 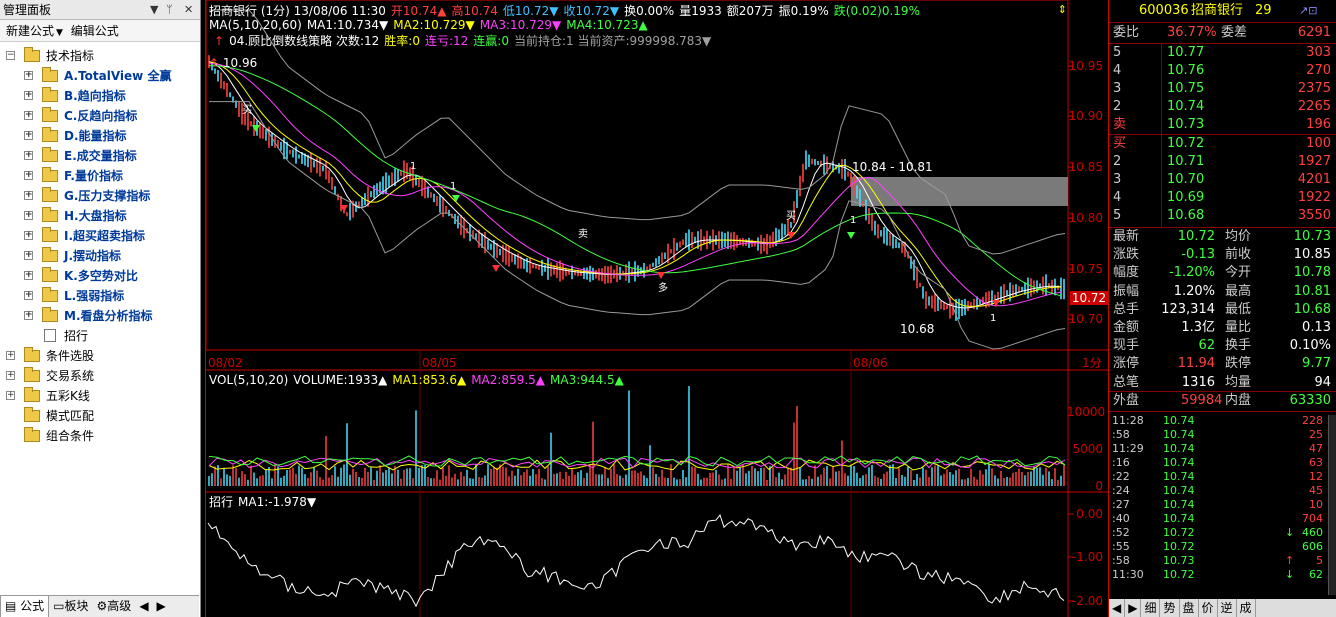 What do you see at coordinates (99, 376) in the screenshot?
I see `tree-item: + 交易系统` at bounding box center [99, 376].